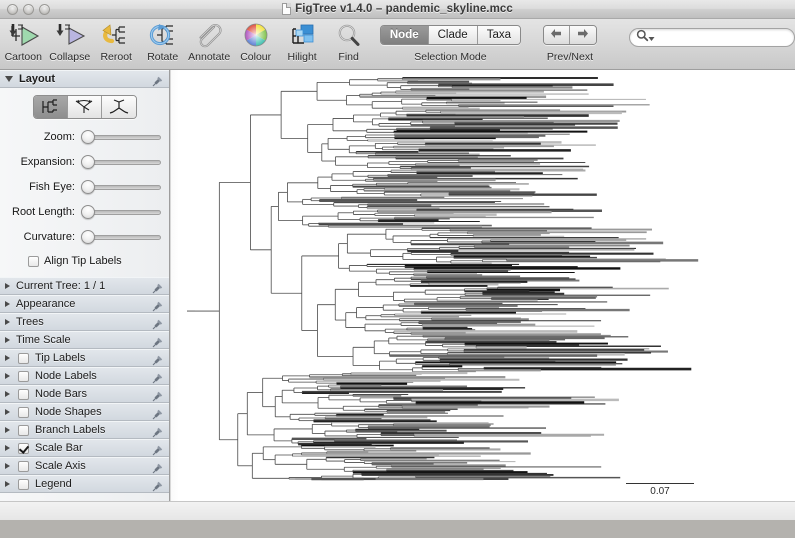 Image resolution: width=795 pixels, height=538 pixels. What do you see at coordinates (84, 412) in the screenshot?
I see `sidebar-section-node-shapes: Node Shapes` at bounding box center [84, 412].